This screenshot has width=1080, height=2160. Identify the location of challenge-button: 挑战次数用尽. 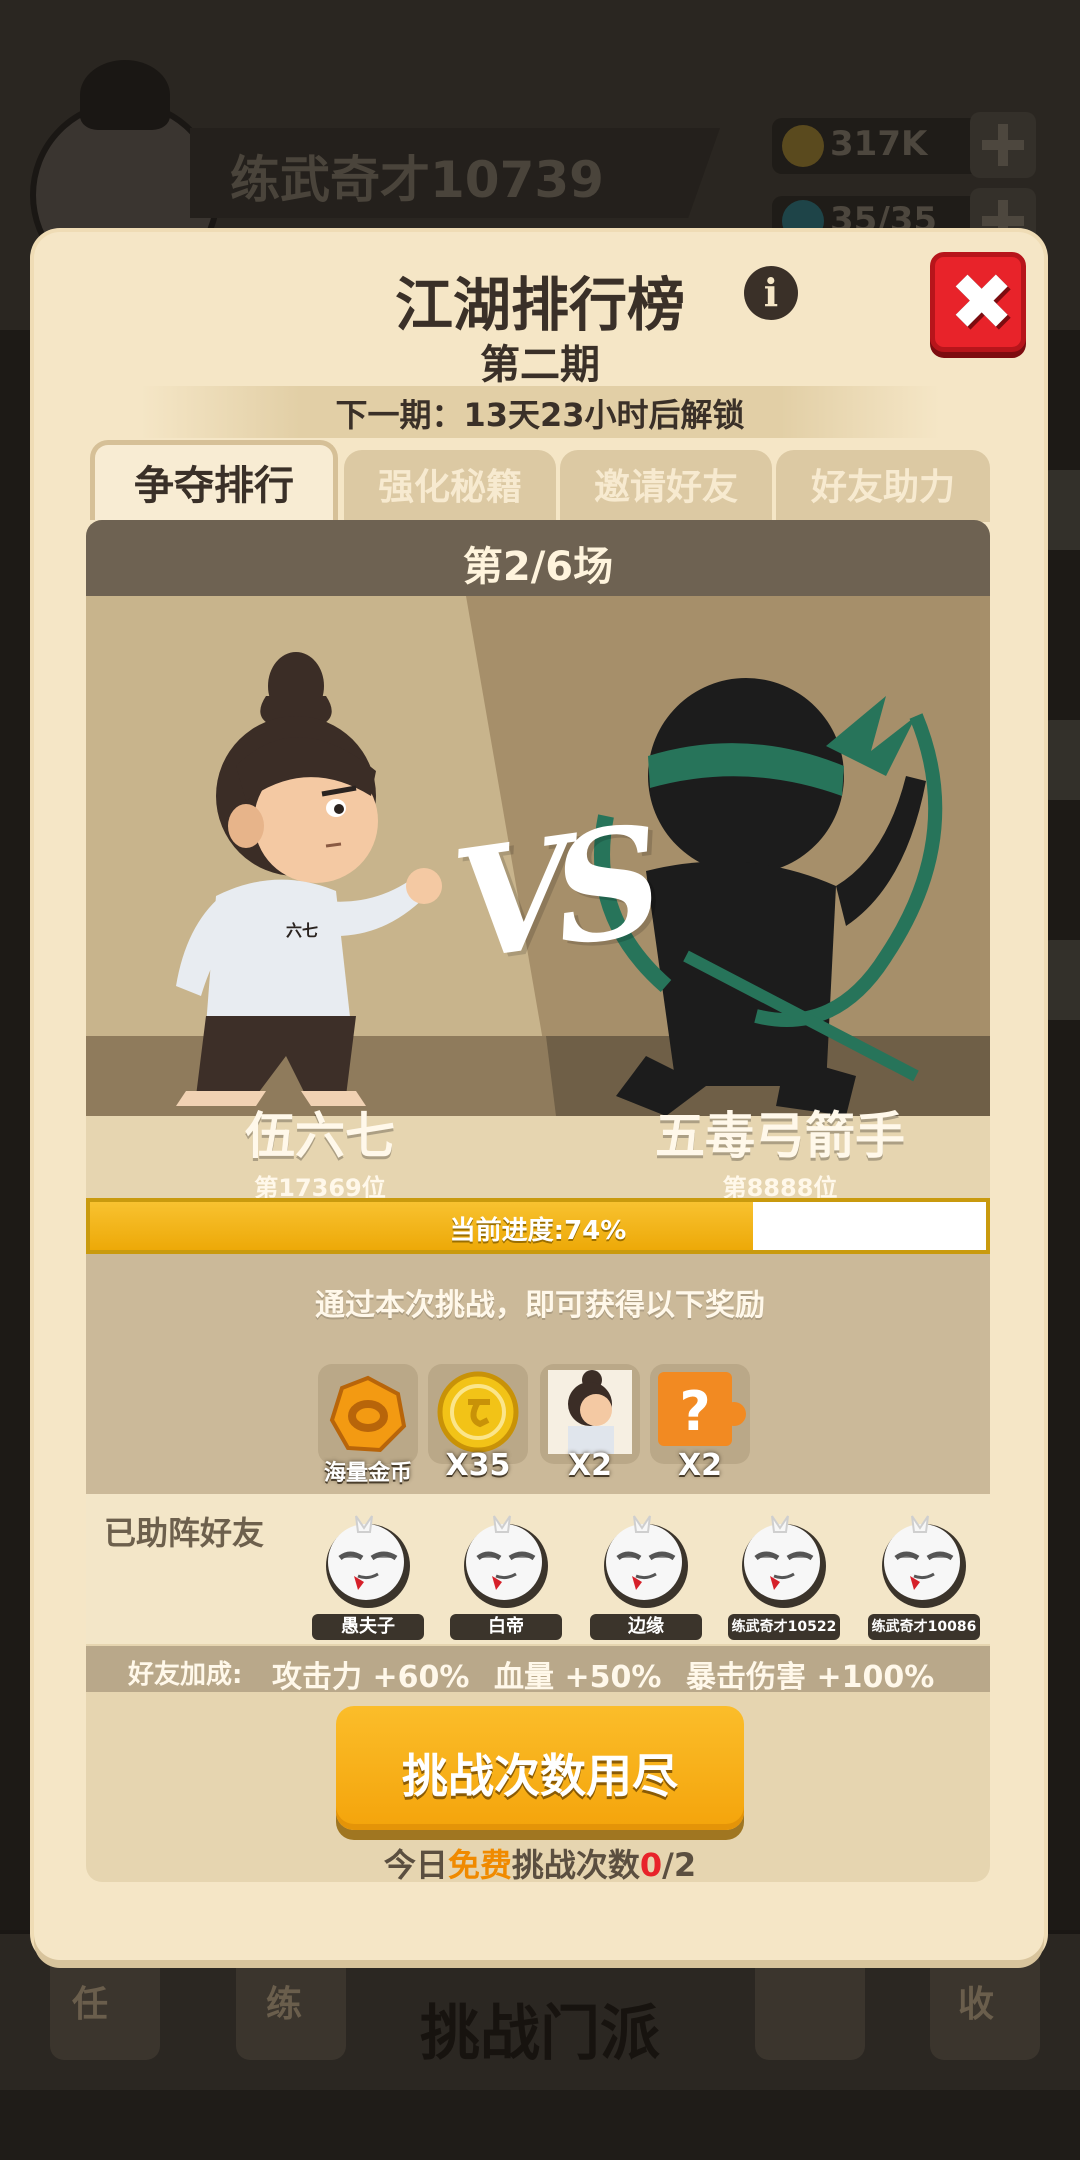
(540, 1768).